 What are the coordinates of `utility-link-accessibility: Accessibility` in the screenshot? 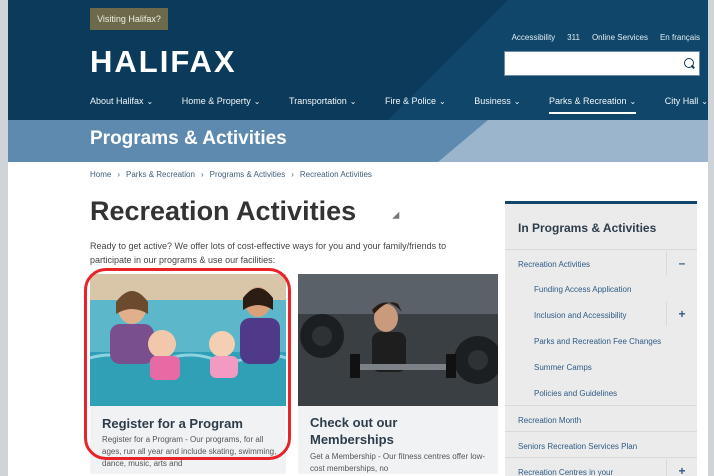 It's located at (534, 37).